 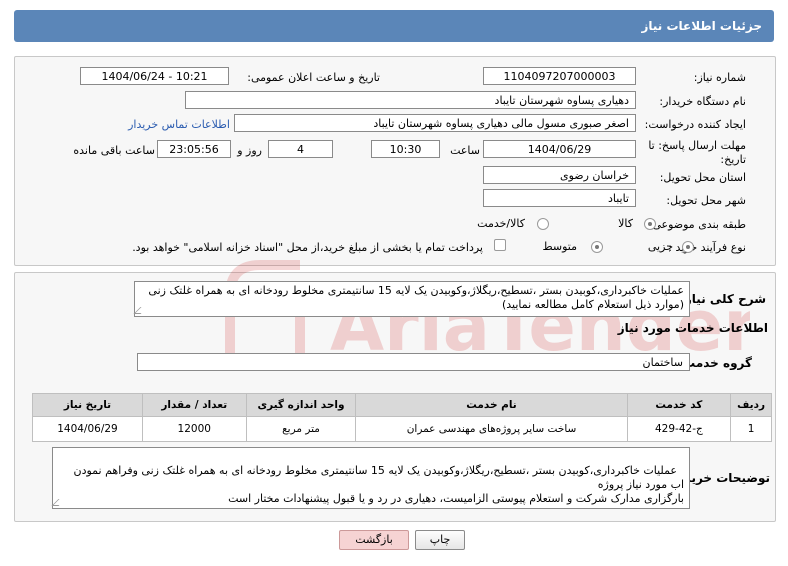 What do you see at coordinates (706, 200) in the screenshot?
I see `city-label: شهر محل تحویل:` at bounding box center [706, 200].